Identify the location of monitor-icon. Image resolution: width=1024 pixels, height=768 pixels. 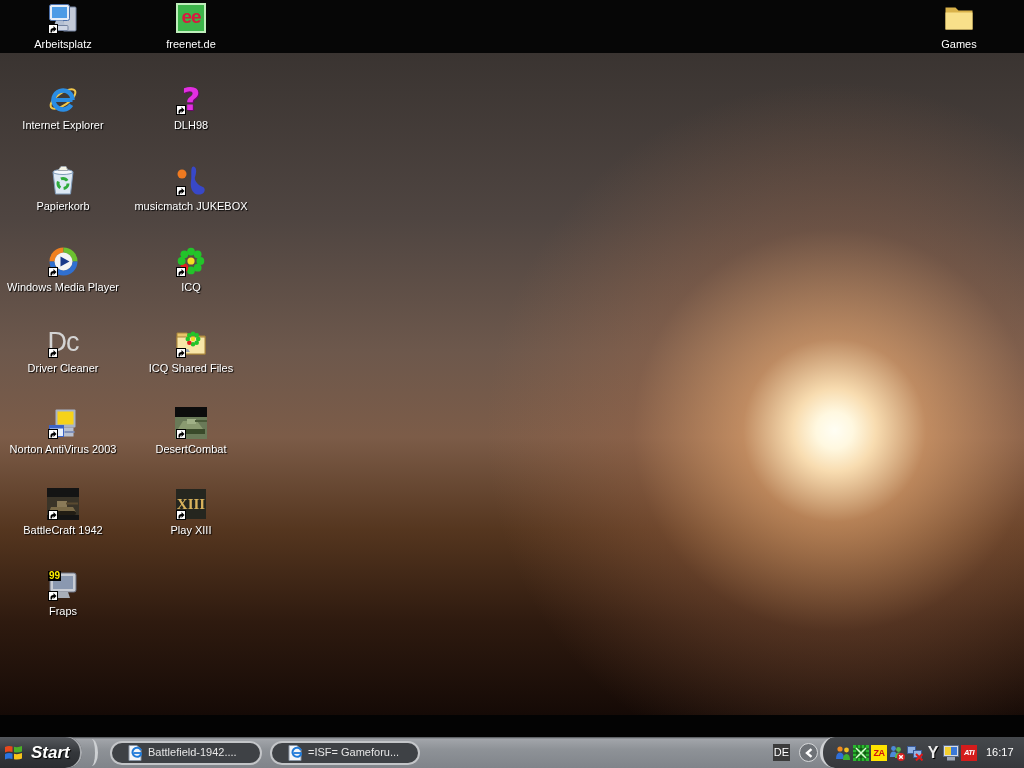
(951, 752).